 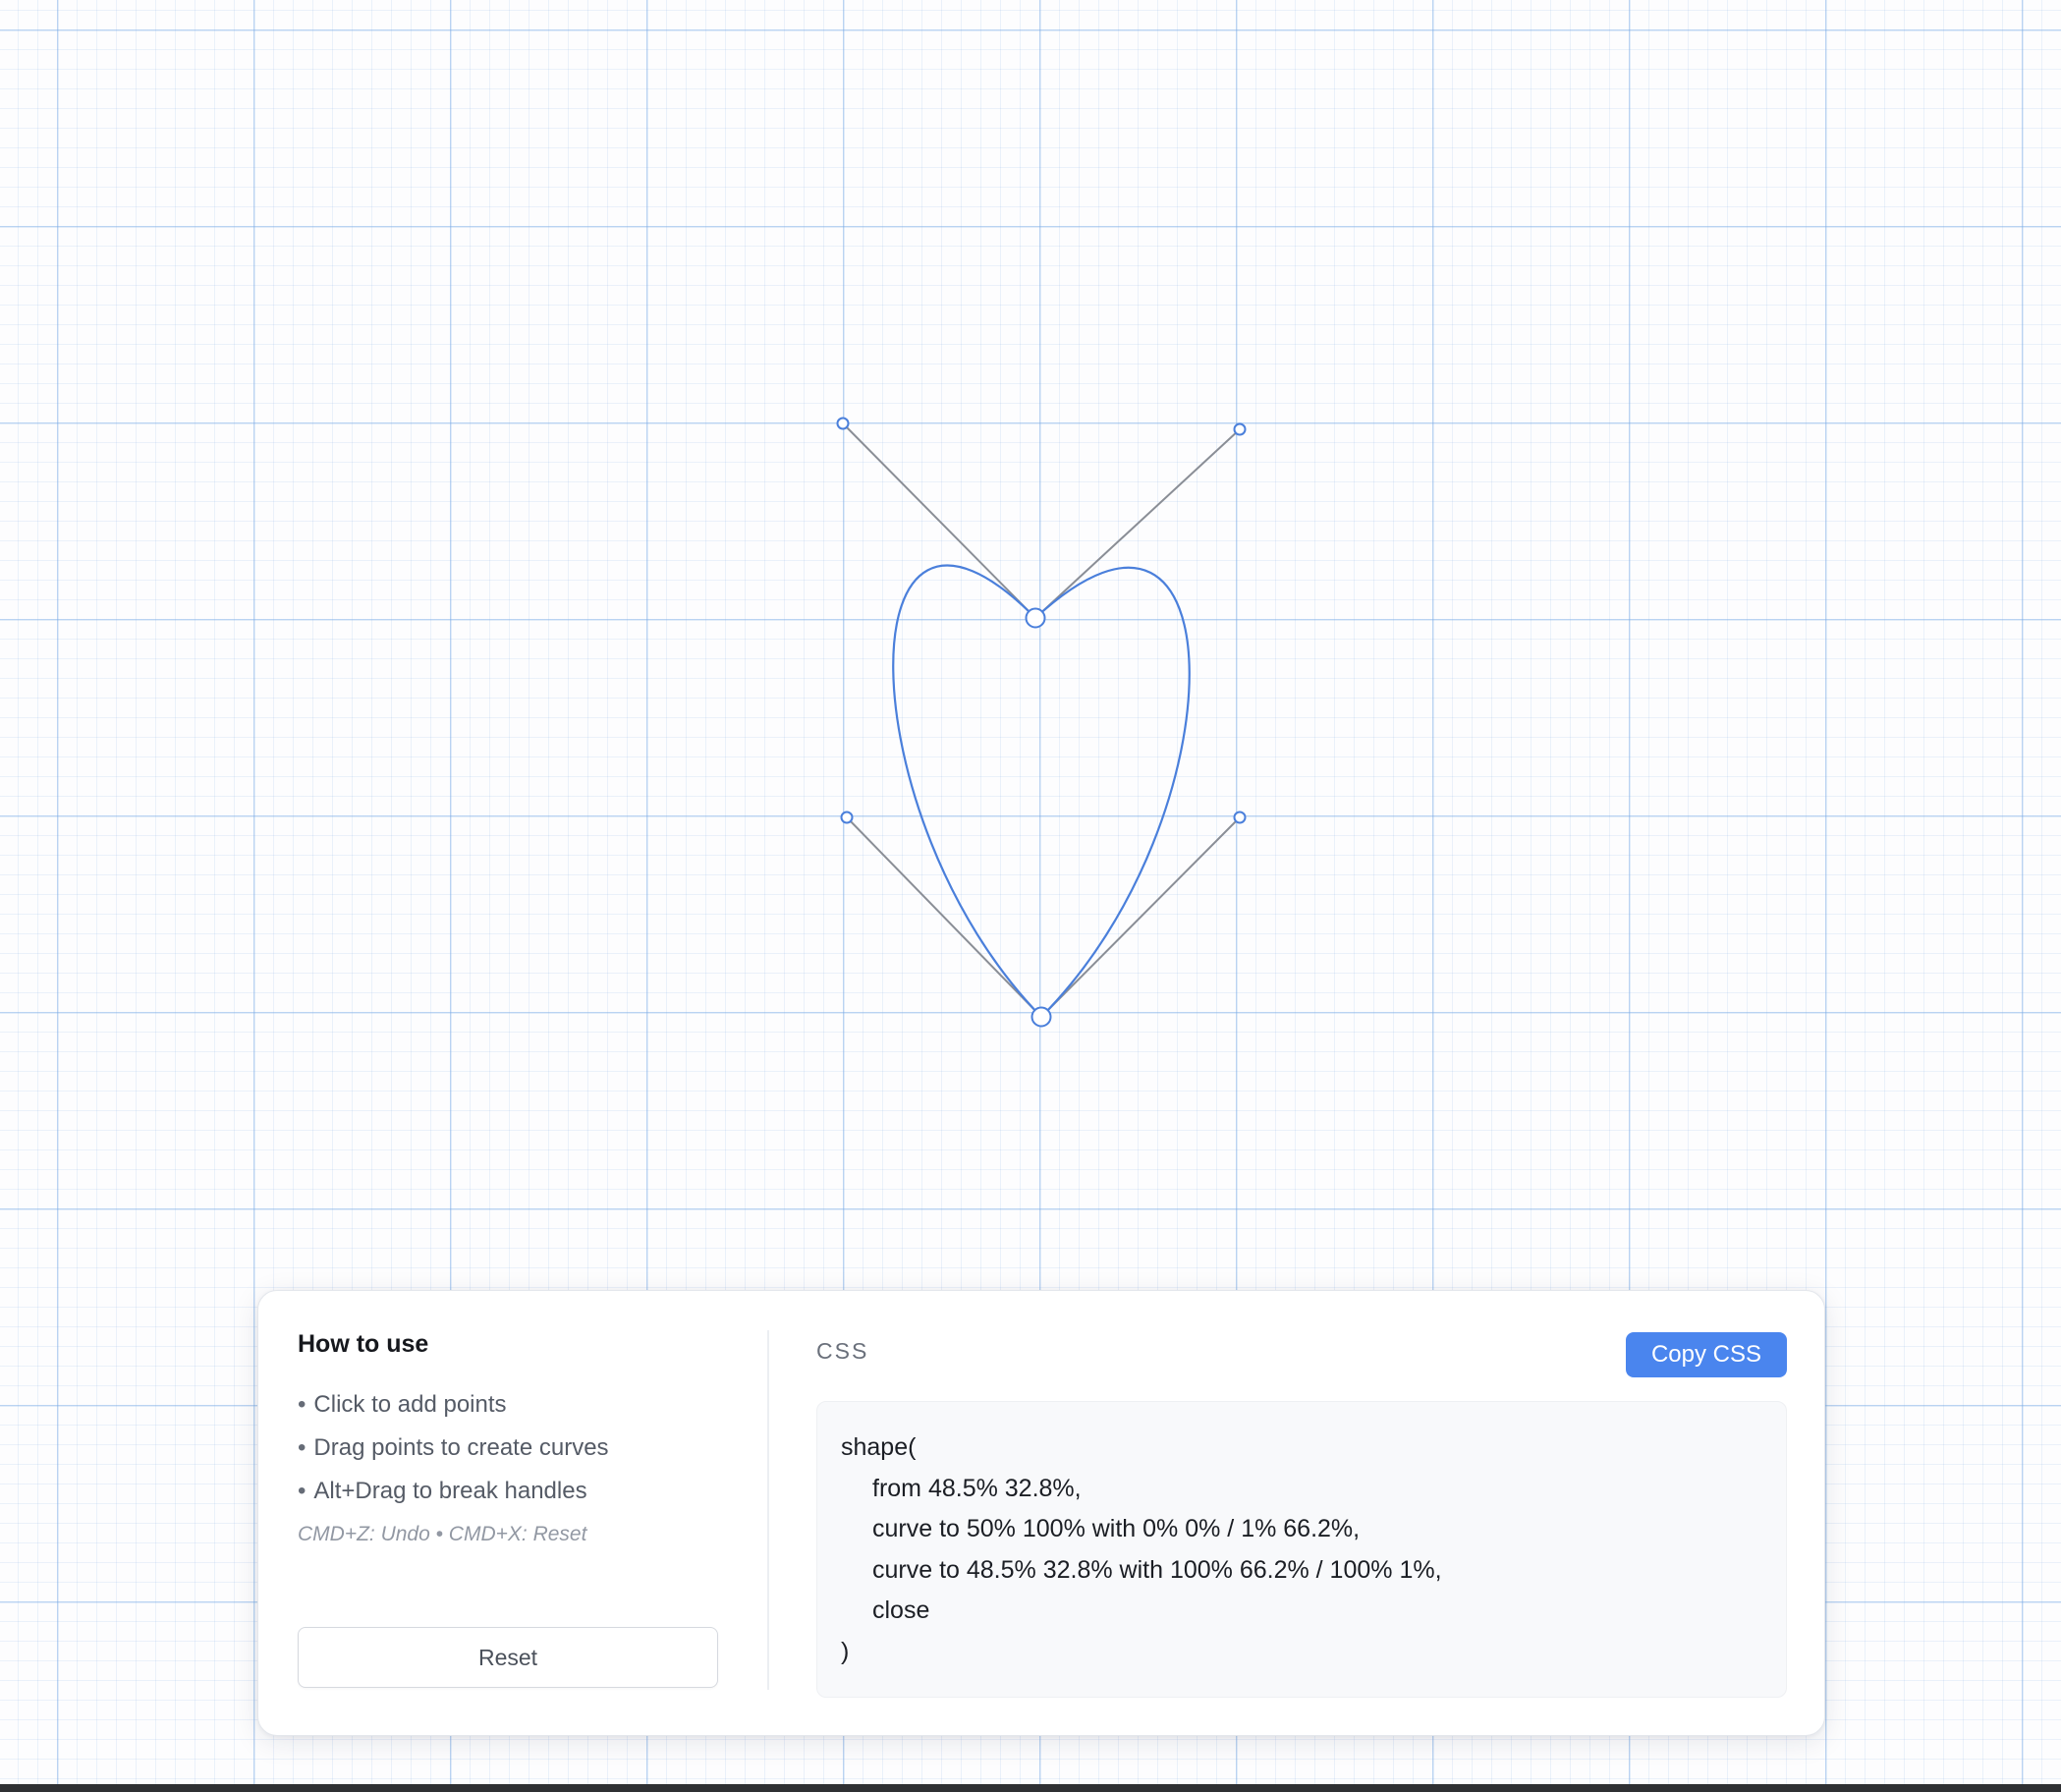 I want to click on css-section-label: CSS, so click(x=842, y=1351).